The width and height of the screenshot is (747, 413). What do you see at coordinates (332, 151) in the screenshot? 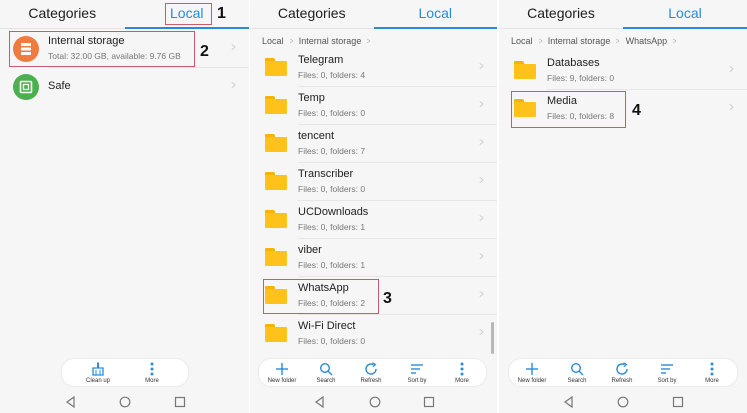
I see `folder-info: Files: 0, folders: 7` at bounding box center [332, 151].